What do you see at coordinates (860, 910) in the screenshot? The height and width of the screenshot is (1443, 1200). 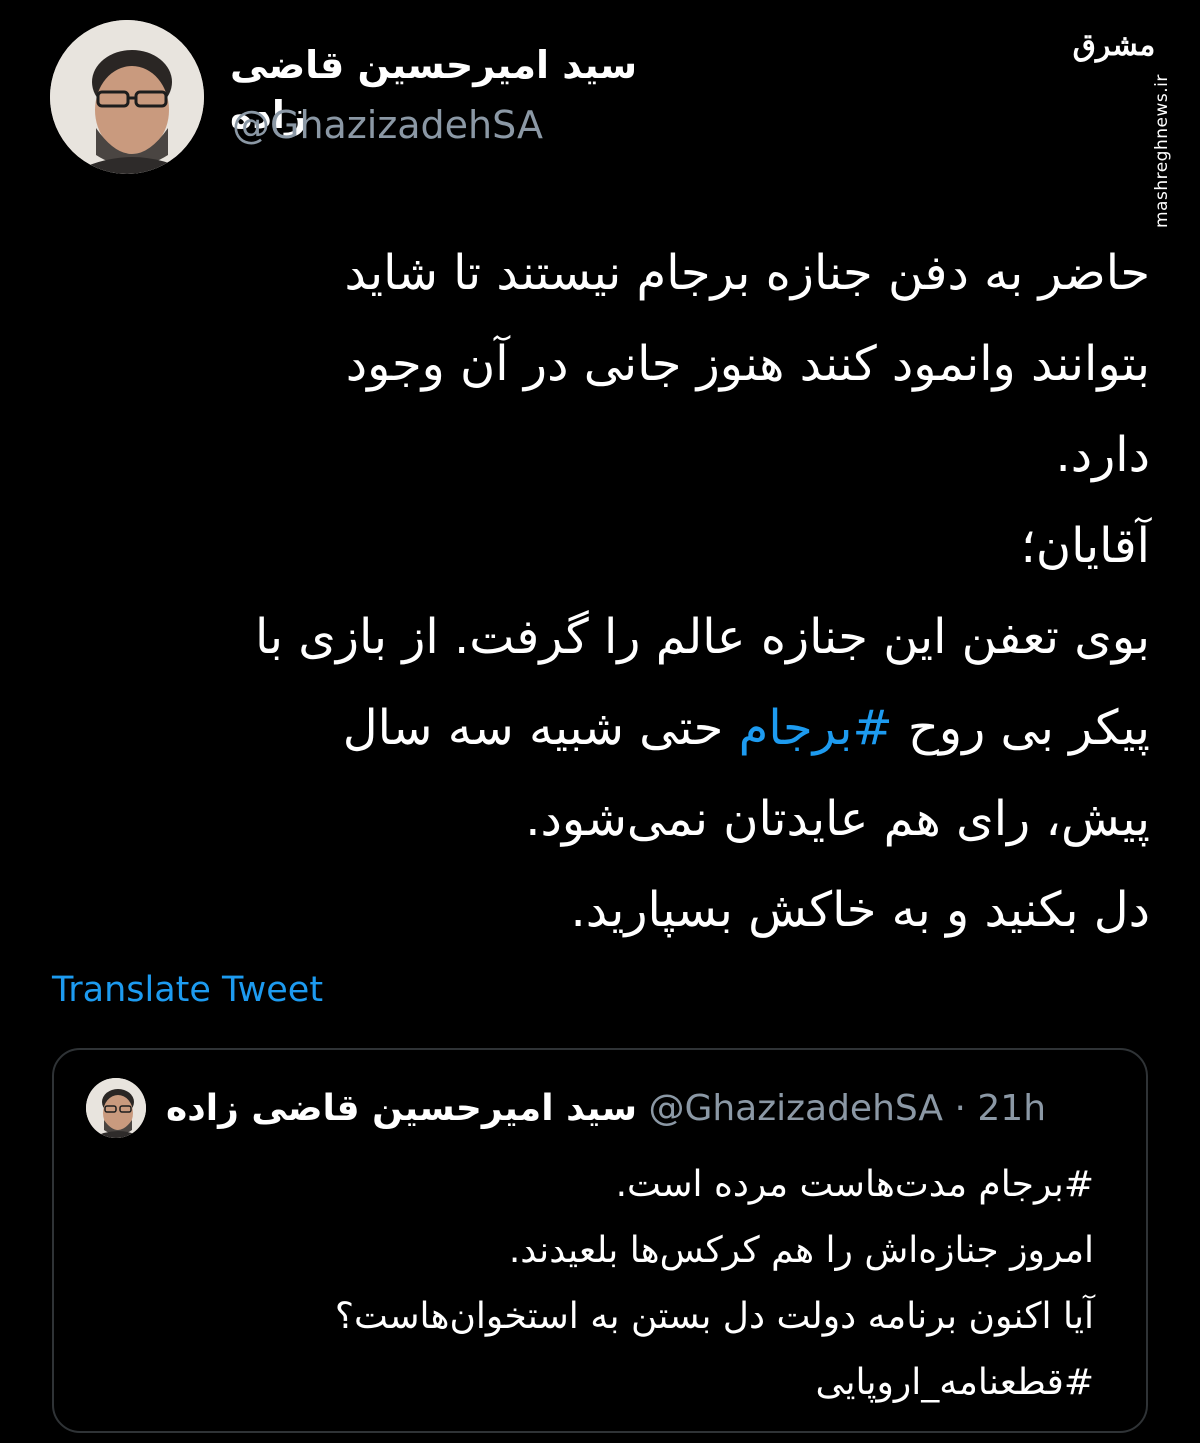 I see `tweet-line: دل بکنید و به خاکش بسپارید.` at bounding box center [860, 910].